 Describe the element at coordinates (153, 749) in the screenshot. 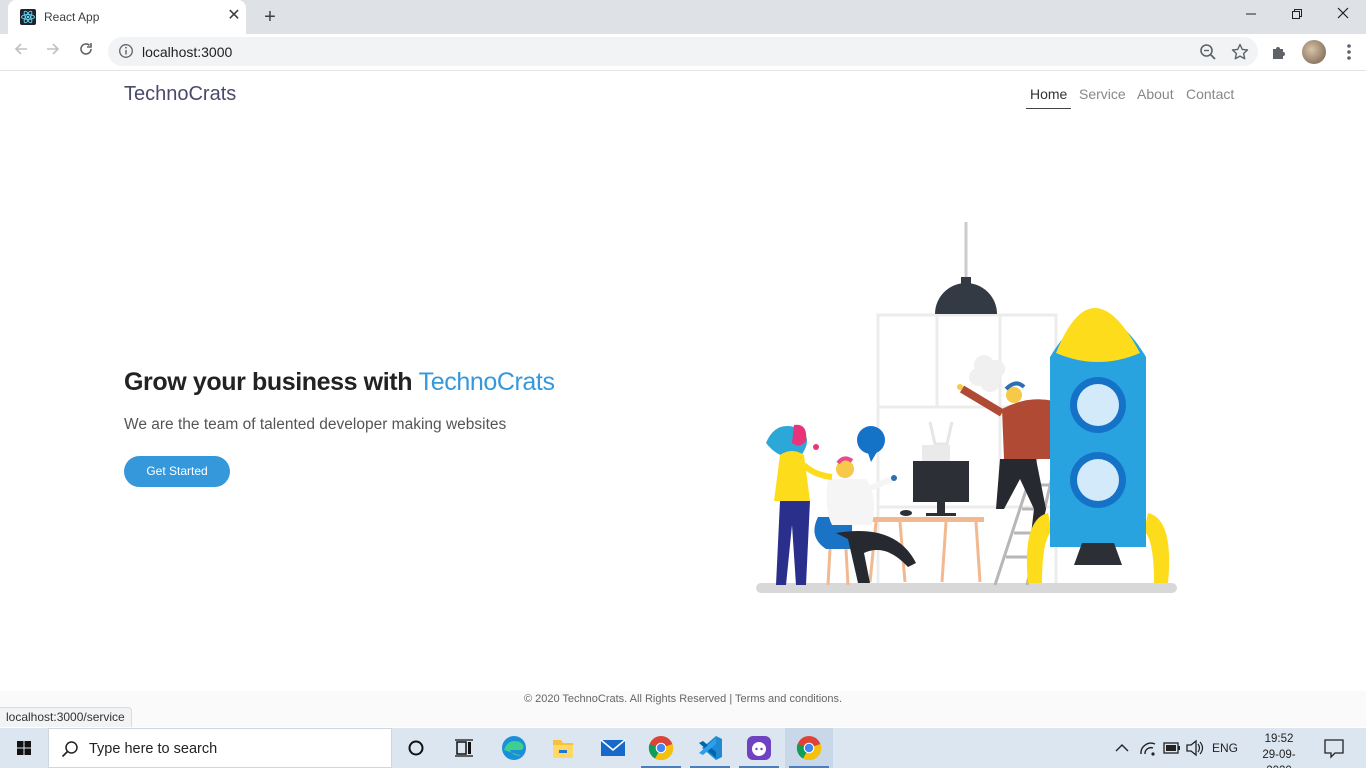

I see `search-placeholder: Type here to search` at that location.